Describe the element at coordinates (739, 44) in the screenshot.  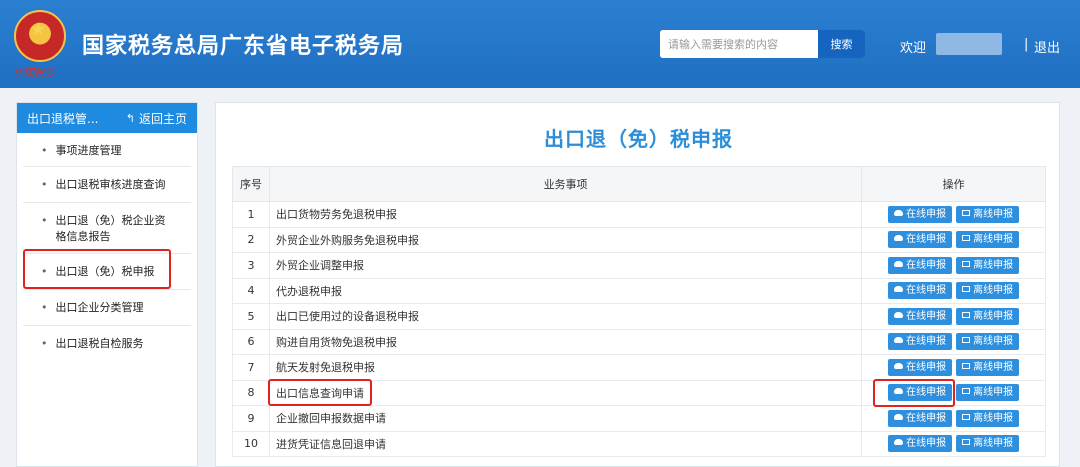
I see `search-input` at that location.